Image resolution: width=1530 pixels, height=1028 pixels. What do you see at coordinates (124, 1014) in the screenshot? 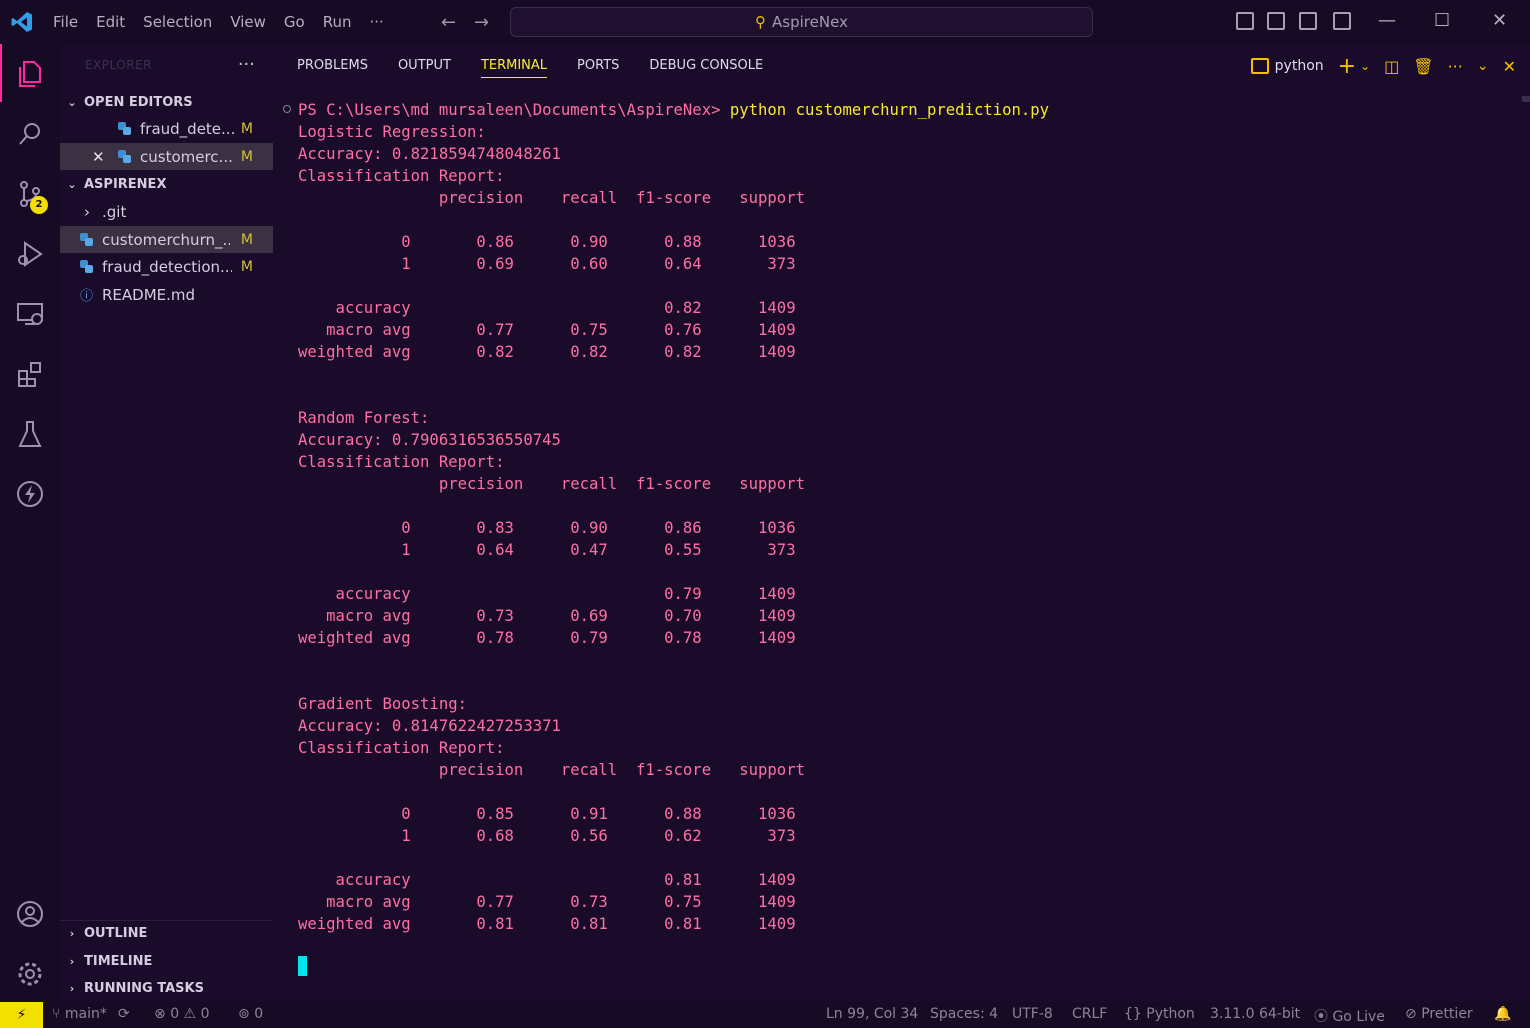
I see `sync-icon: ⟳` at bounding box center [124, 1014].